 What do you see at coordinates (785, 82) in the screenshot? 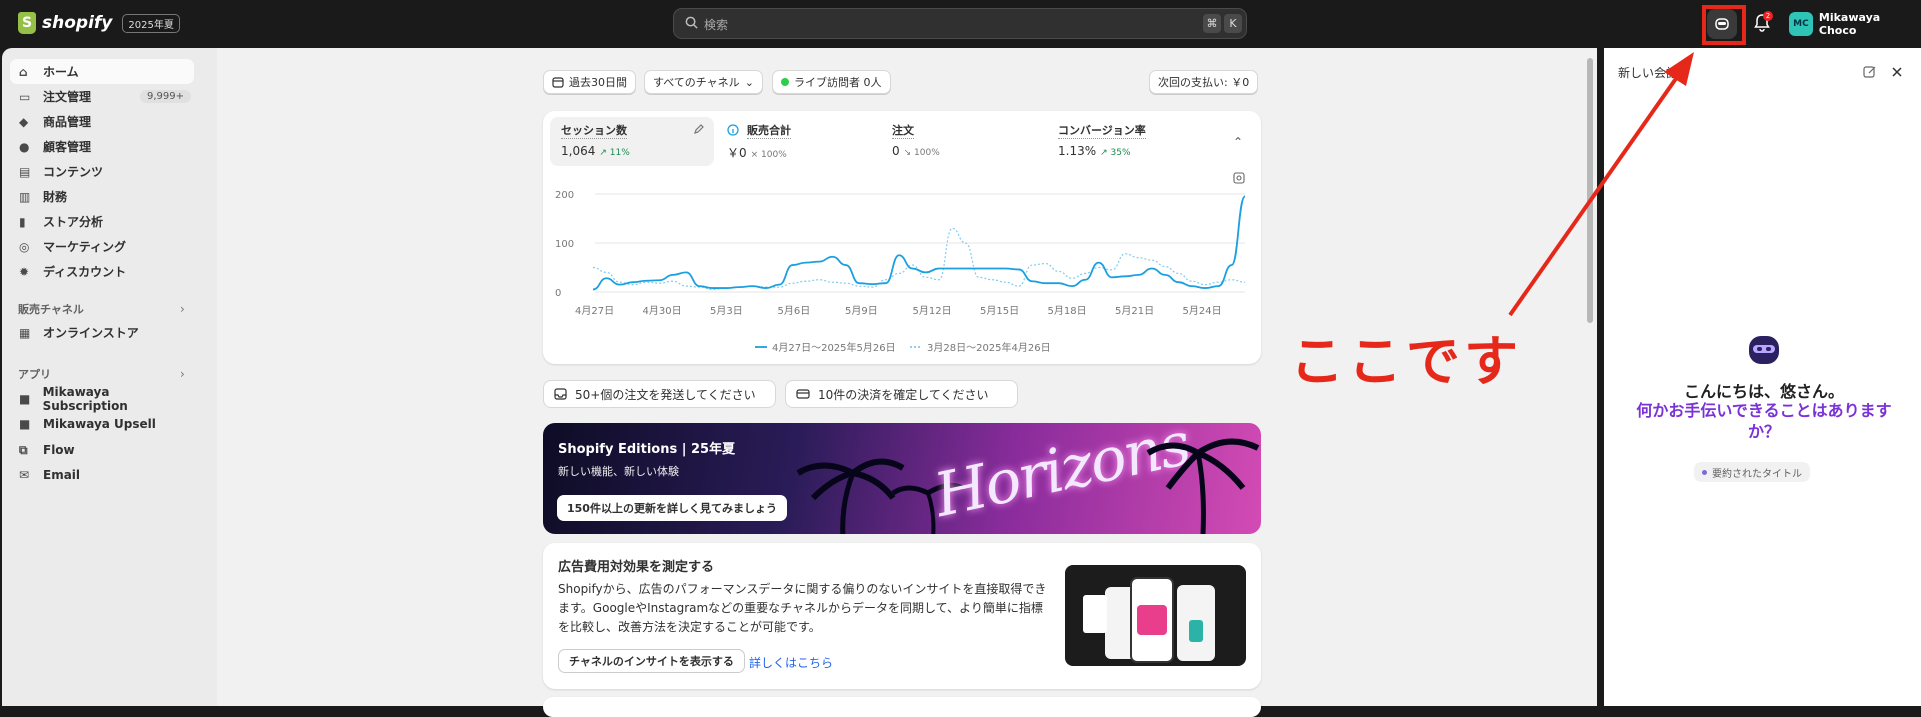
I see `live-dot-icon` at bounding box center [785, 82].